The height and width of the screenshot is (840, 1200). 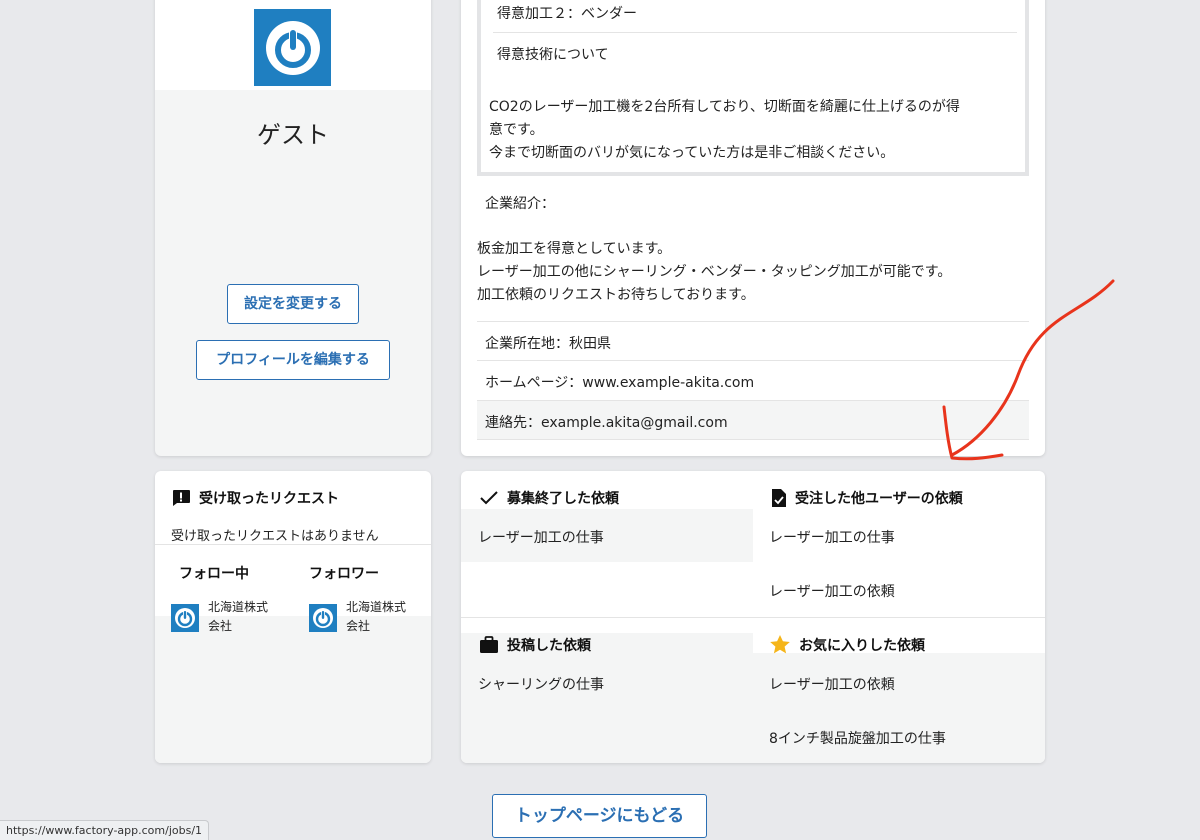 I want to click on intro-line: レーザー加工の他にシャーリング・ベンダー・タッピング加工が可能です。, so click(x=714, y=272).